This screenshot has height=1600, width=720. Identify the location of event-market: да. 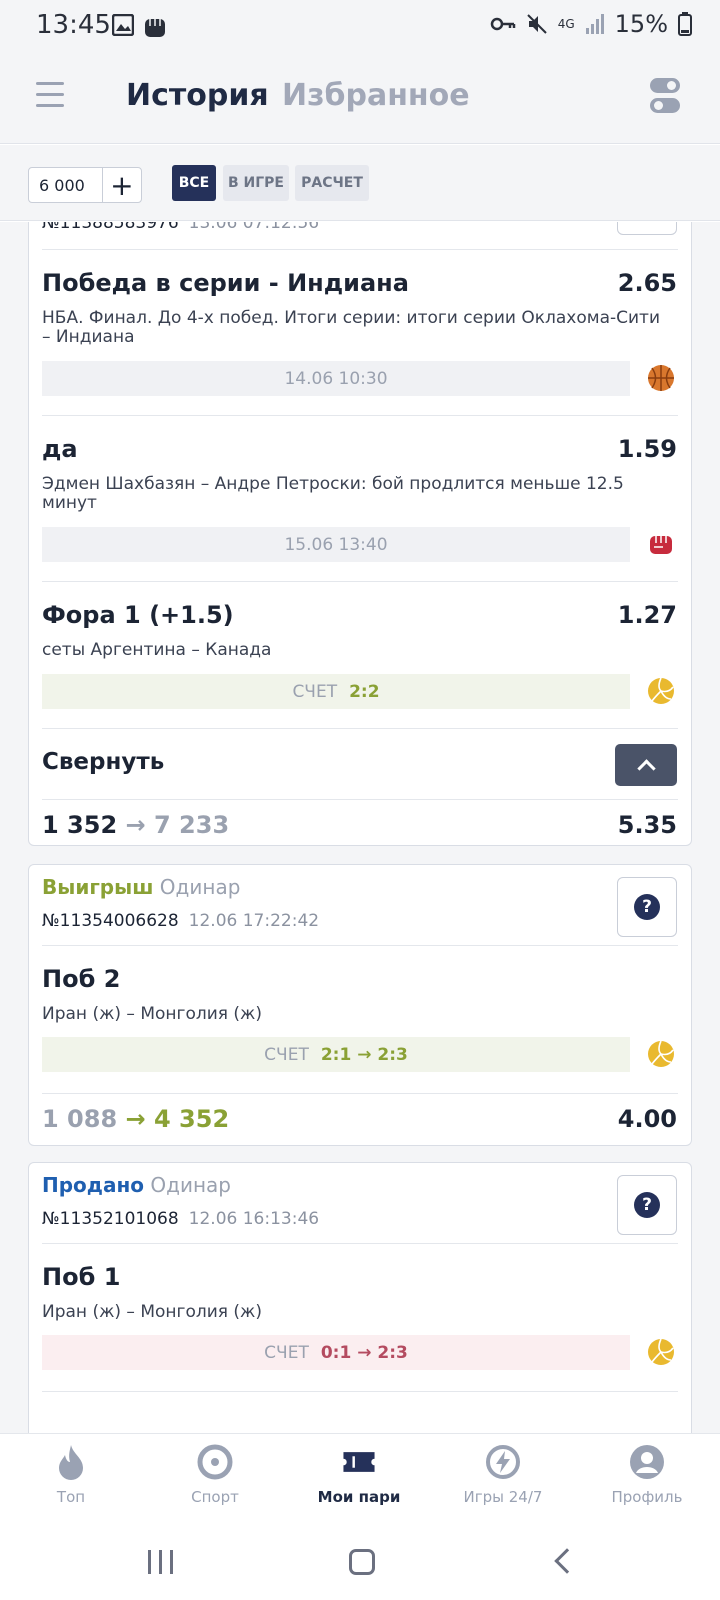
(60, 449).